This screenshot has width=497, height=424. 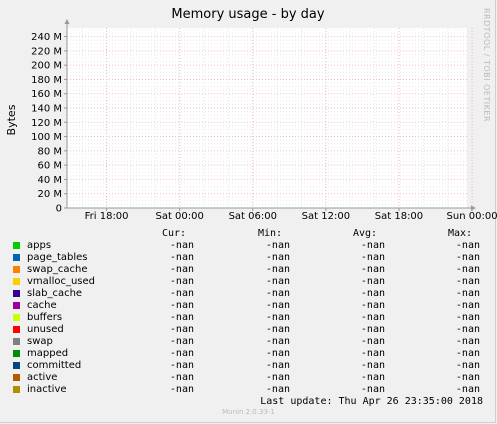 I want to click on legend-row-mapped: mapped -nan -nan -nan -nan, so click(x=248, y=354).